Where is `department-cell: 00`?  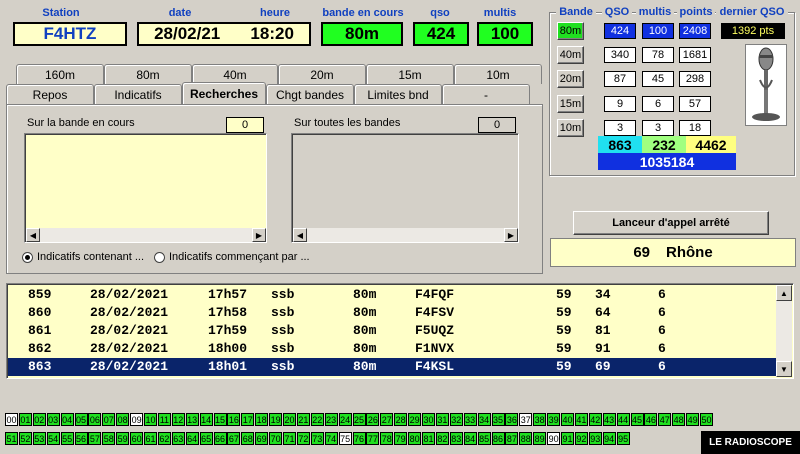 department-cell: 00 is located at coordinates (11, 419).